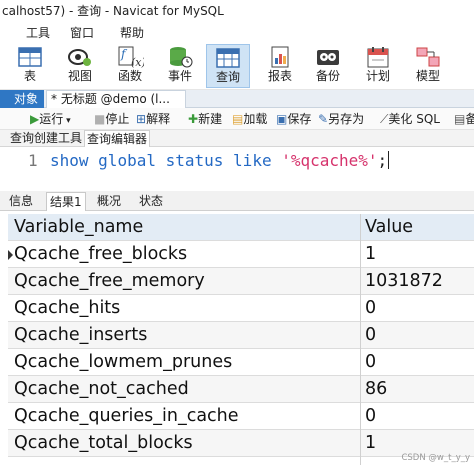  What do you see at coordinates (469, 119) in the screenshot?
I see `more-label: 备` at bounding box center [469, 119].